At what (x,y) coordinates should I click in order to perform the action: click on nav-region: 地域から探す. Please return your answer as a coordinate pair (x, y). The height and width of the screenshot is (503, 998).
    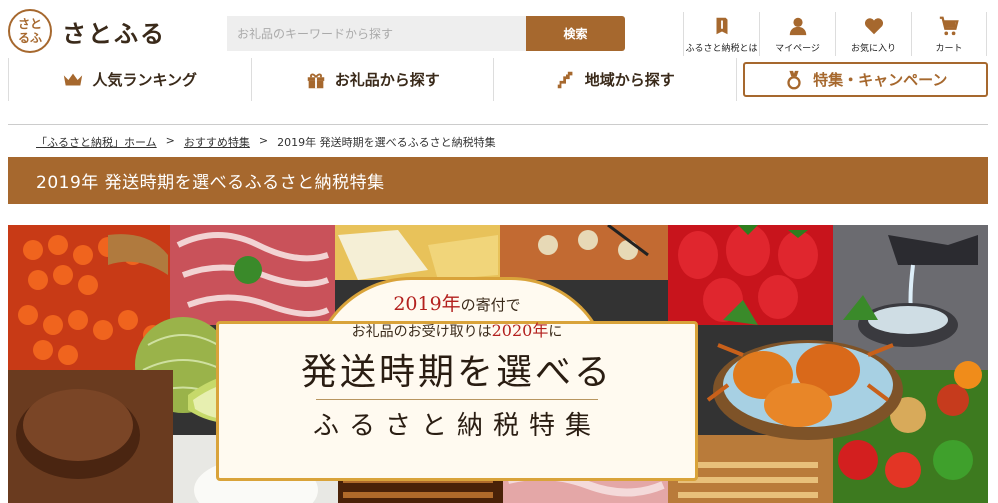
    Looking at the image, I should click on (615, 79).